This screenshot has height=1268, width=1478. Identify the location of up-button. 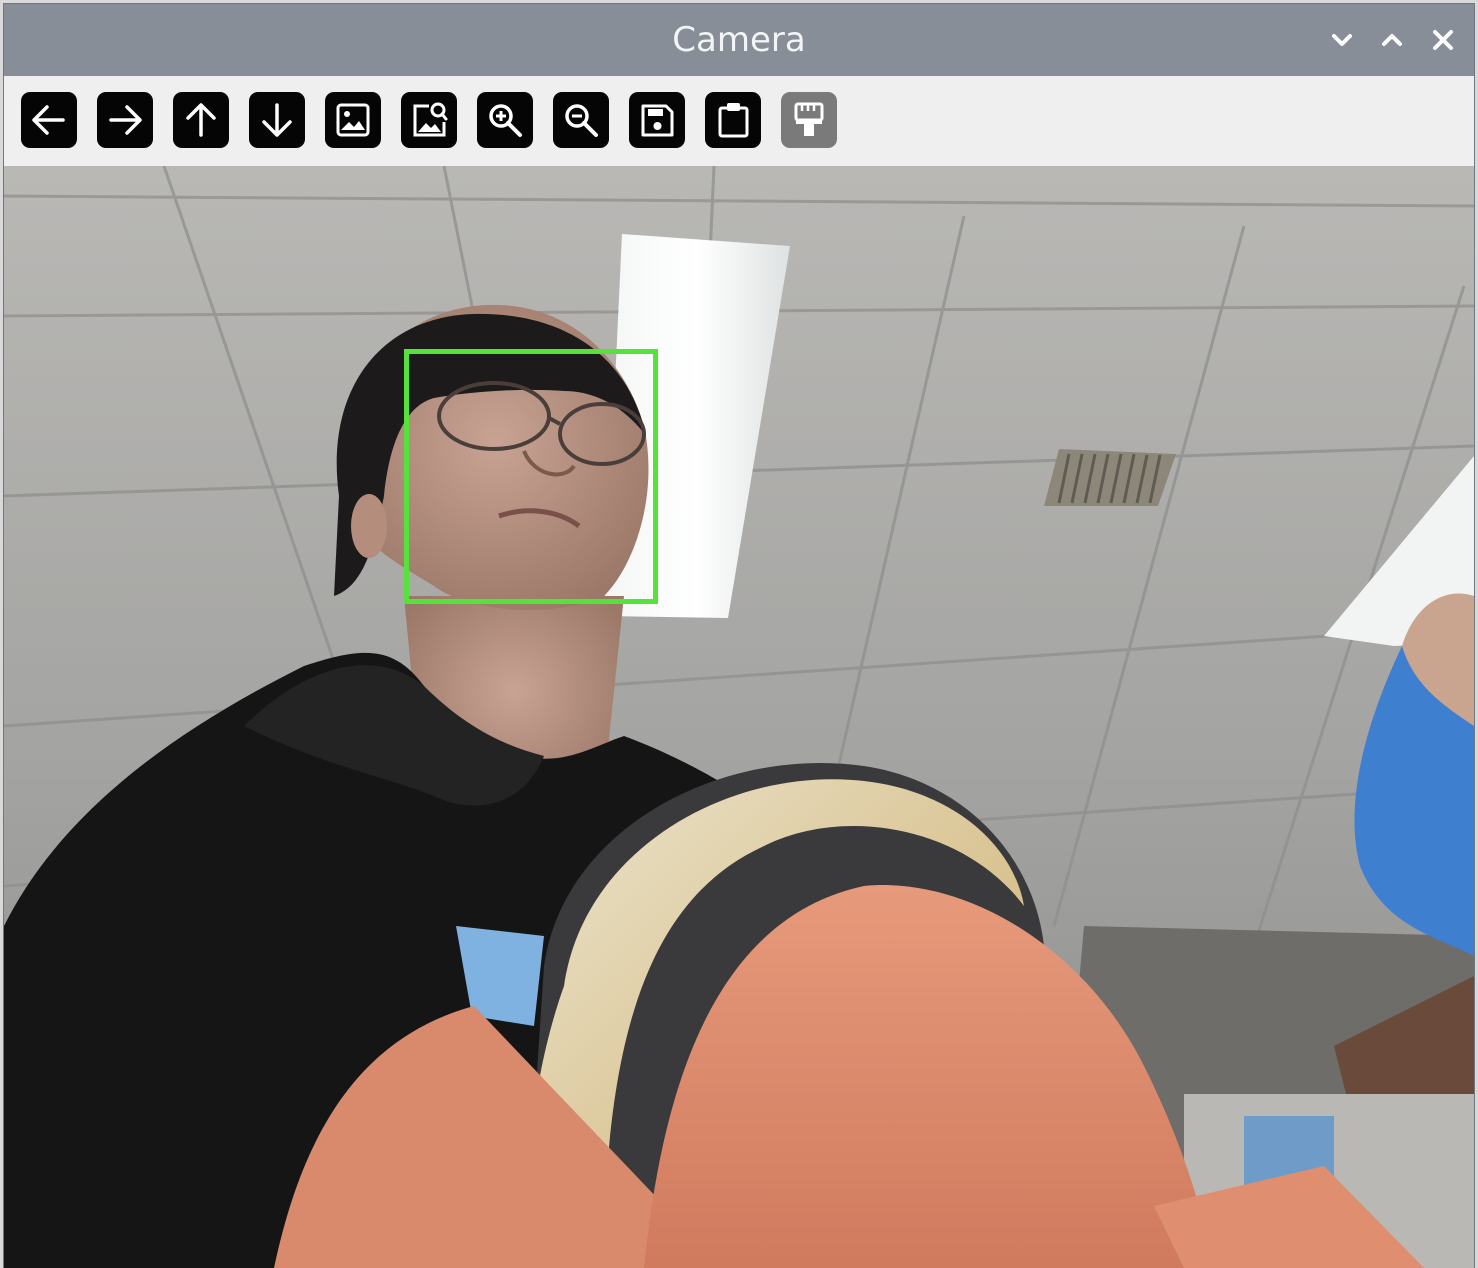
(201, 120).